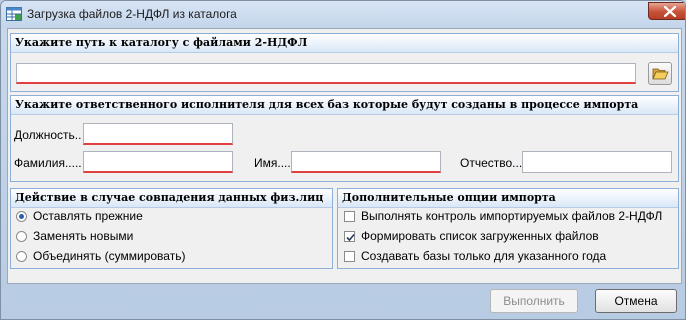  Describe the element at coordinates (534, 301) in the screenshot. I see `run-button: Выполнить` at that location.